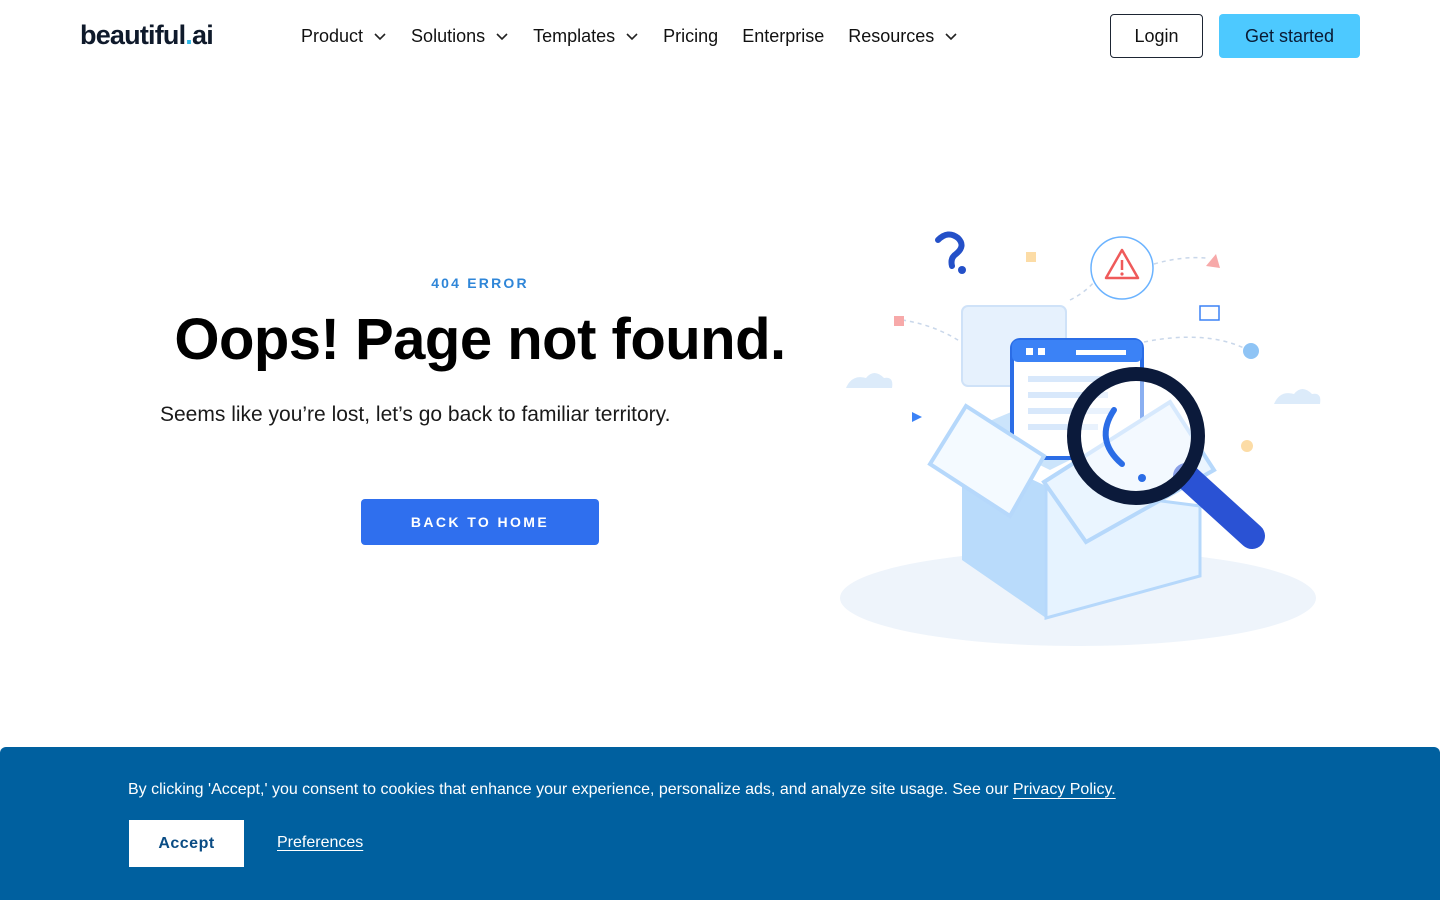 This screenshot has width=1440, height=900. I want to click on nav-item-pricing: Pricing, so click(690, 36).